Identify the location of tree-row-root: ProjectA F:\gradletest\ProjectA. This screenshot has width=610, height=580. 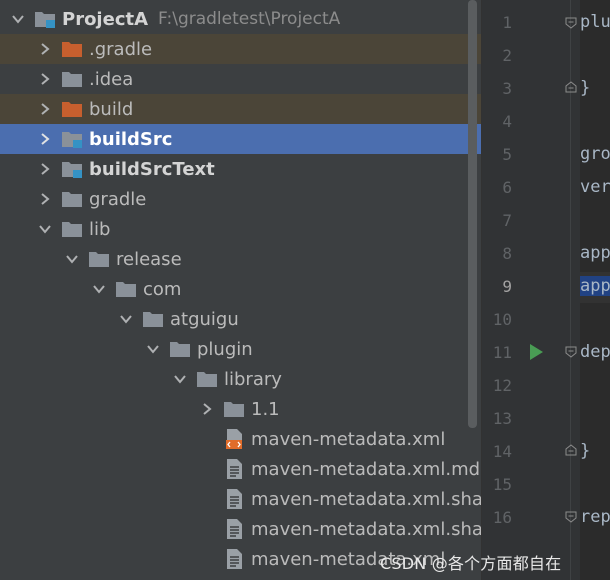
(240, 19).